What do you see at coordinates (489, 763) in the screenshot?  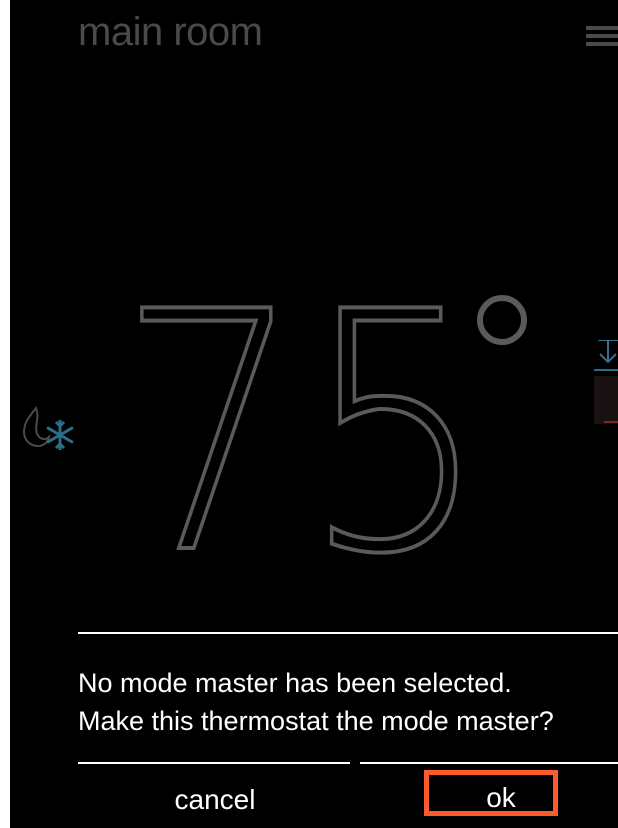 I see `ok-divider` at bounding box center [489, 763].